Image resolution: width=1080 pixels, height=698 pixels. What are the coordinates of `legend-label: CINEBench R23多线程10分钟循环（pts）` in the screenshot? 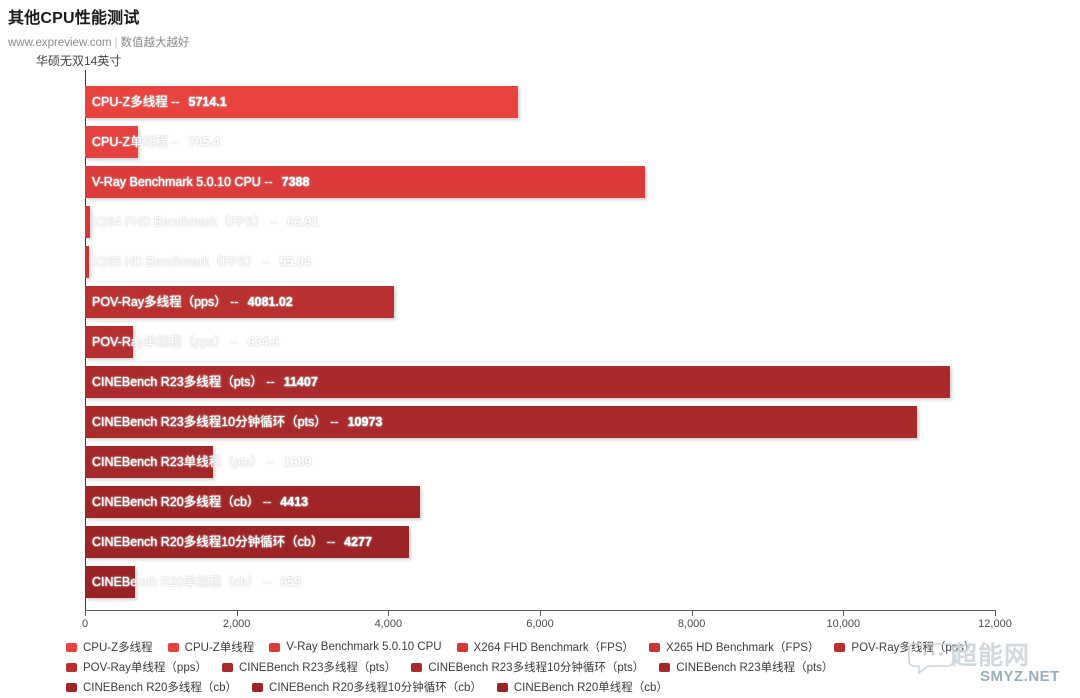 It's located at (536, 668).